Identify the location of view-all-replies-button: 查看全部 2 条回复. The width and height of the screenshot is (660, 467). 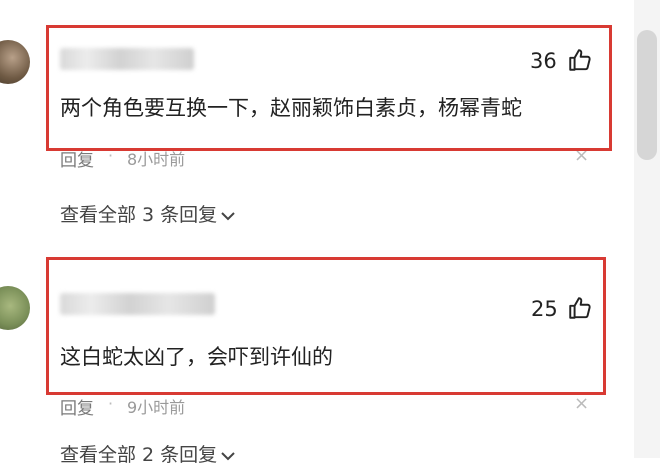
(147, 453).